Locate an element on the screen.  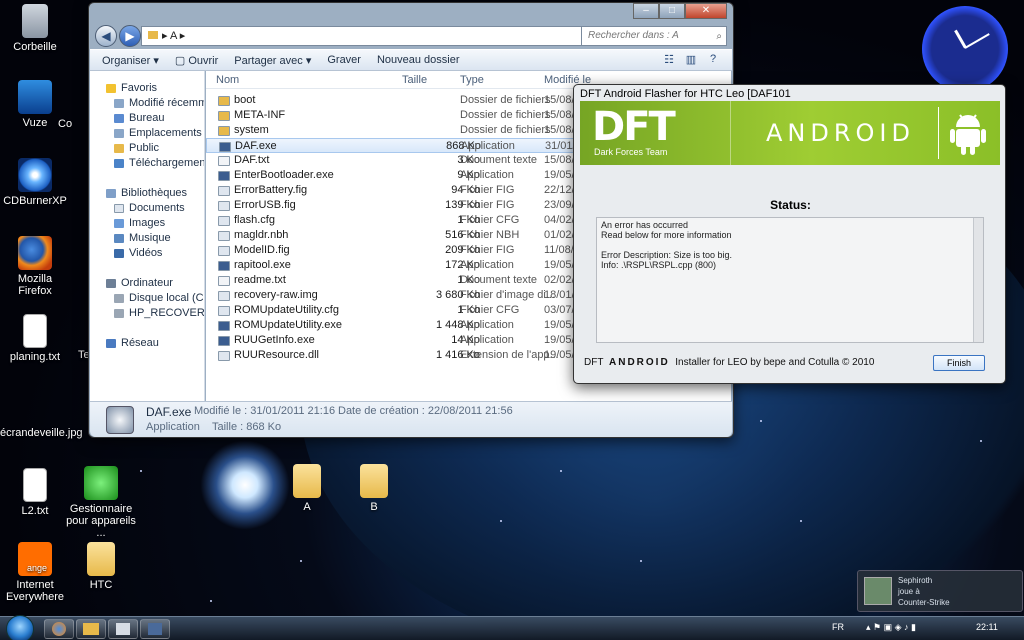
file-name: RUUResource.dll is located at coordinates (276, 355).